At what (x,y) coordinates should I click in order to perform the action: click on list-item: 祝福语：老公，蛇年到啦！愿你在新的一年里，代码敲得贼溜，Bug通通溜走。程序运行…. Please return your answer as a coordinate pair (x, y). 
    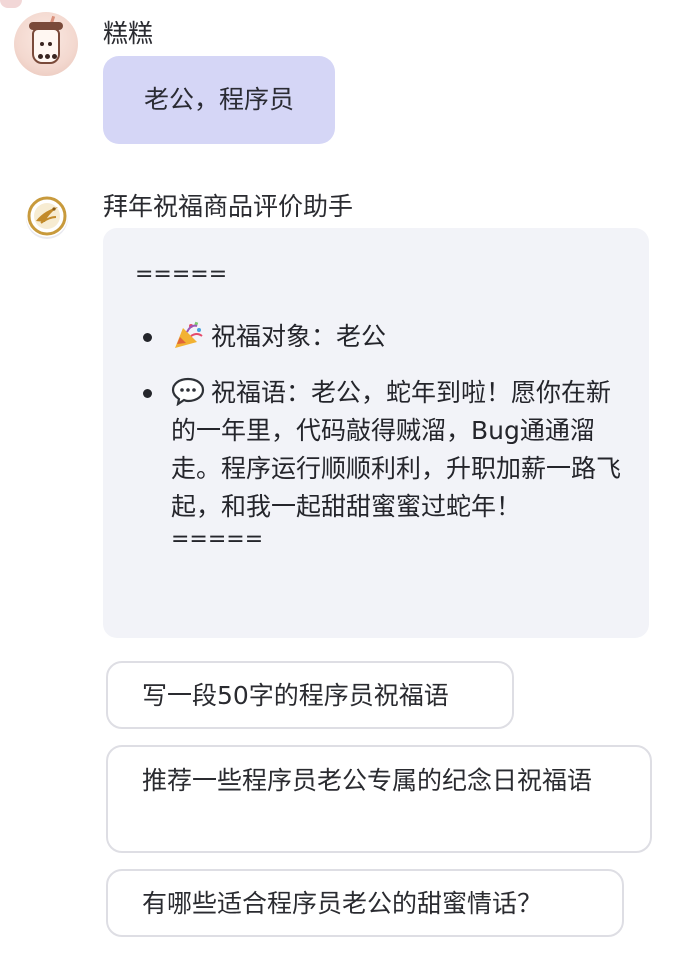
    Looking at the image, I should click on (383, 464).